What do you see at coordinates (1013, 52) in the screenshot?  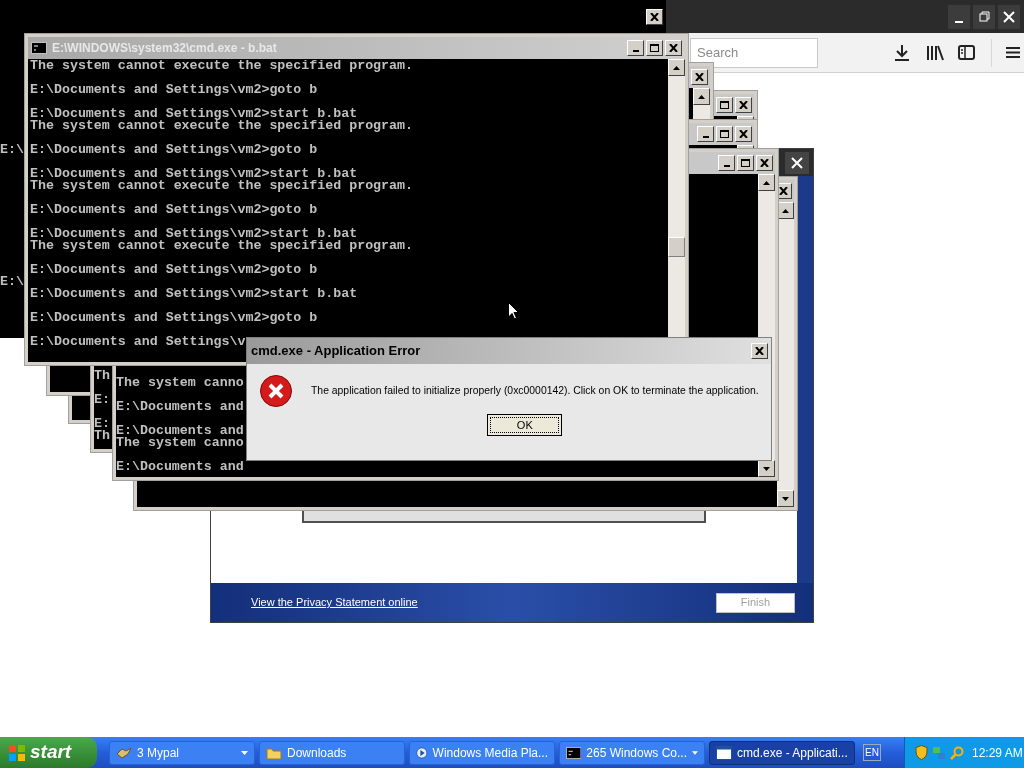 I see `menu-icon` at bounding box center [1013, 52].